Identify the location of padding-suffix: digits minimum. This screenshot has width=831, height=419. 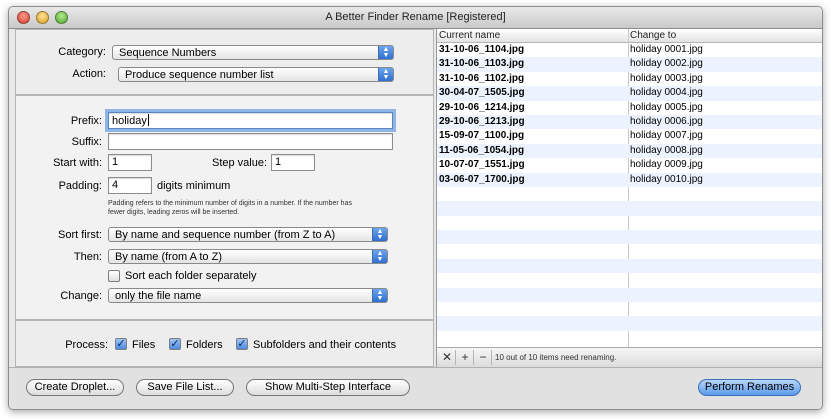
(194, 186).